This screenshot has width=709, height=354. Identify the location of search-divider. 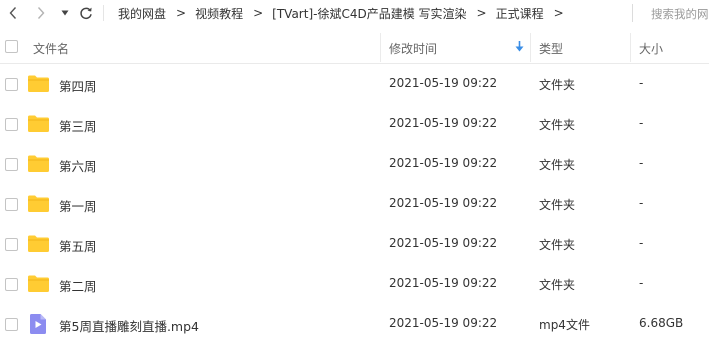
(632, 13).